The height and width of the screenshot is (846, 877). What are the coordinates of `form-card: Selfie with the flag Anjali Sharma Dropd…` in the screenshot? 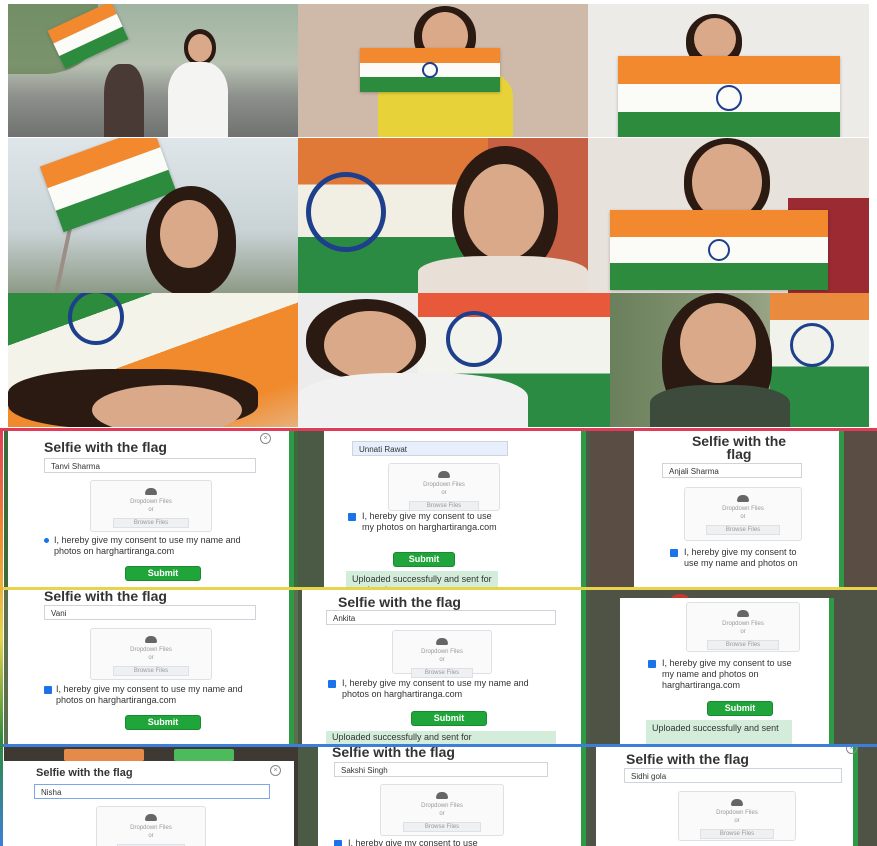 It's located at (739, 509).